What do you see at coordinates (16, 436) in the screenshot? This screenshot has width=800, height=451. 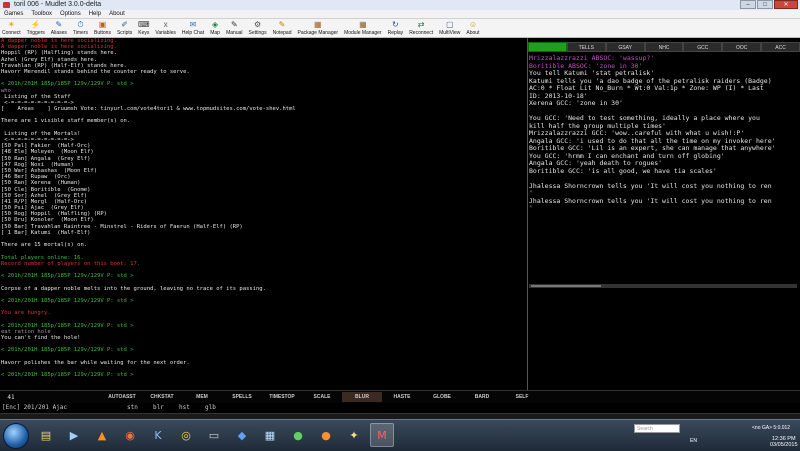 I see `start-button` at bounding box center [16, 436].